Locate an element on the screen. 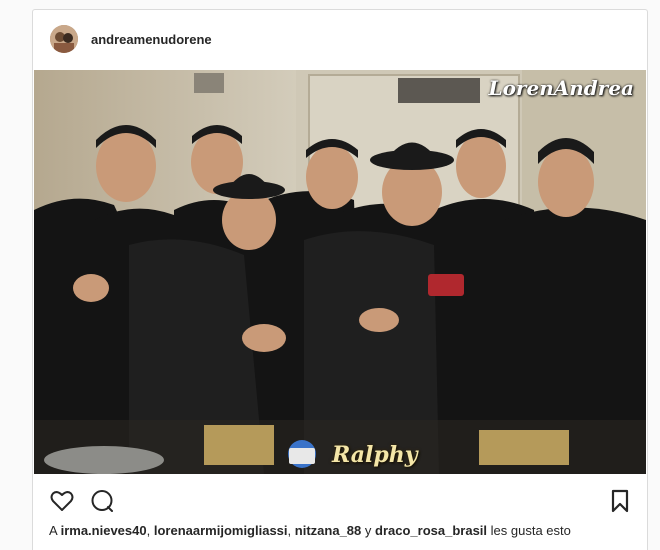 This screenshot has height=550, width=660. liker-link: nitzana_88 is located at coordinates (328, 530).